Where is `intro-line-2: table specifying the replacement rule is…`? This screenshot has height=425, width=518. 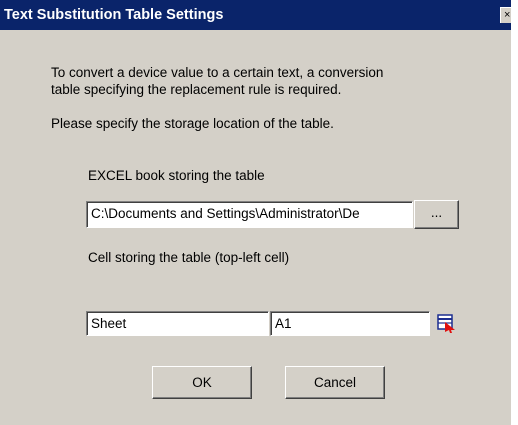
intro-line-2: table specifying the replacement rule is… is located at coordinates (196, 89).